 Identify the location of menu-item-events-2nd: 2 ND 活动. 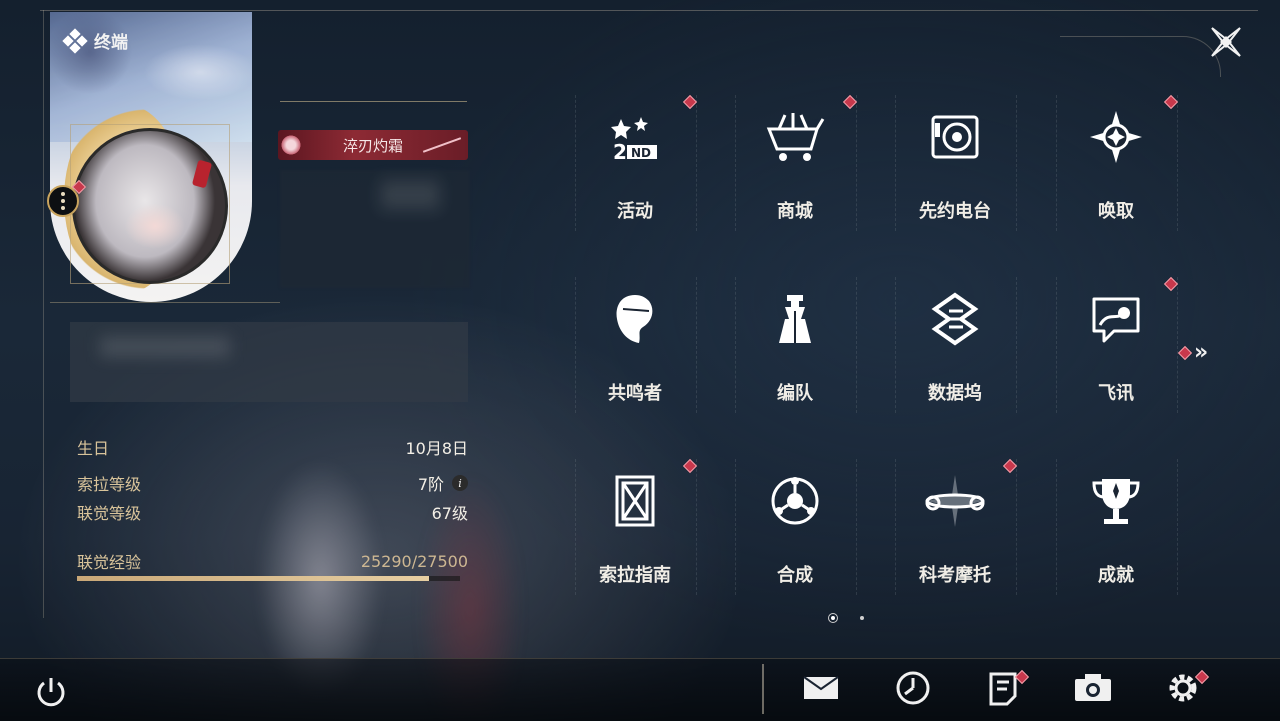
(641, 164).